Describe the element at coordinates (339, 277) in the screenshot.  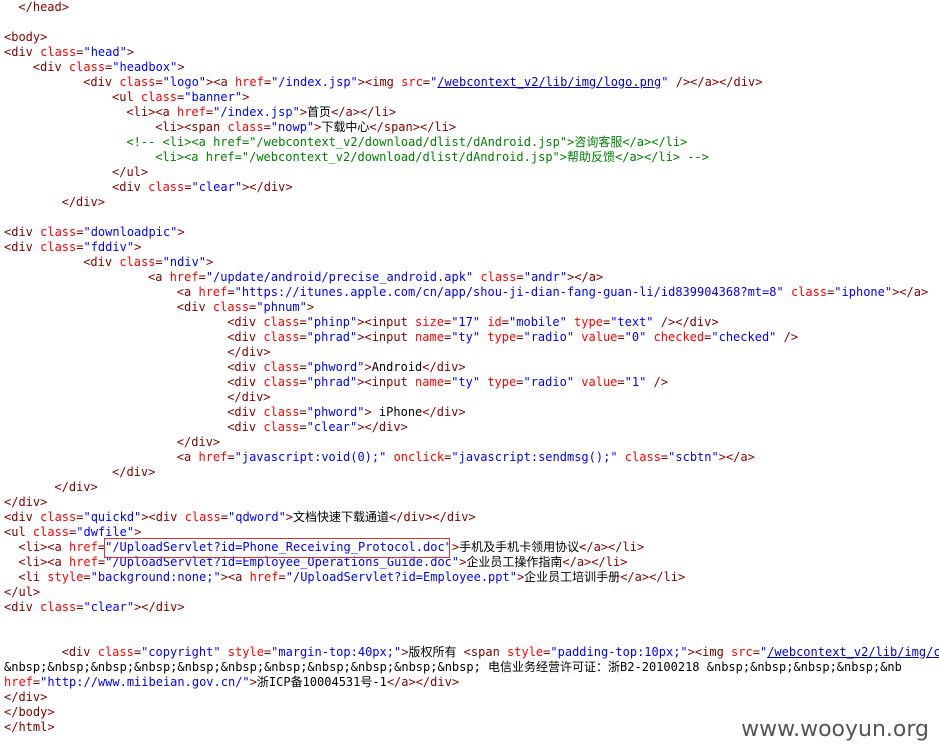
I see `code-token: "/update/android/precise_android.apk"` at that location.